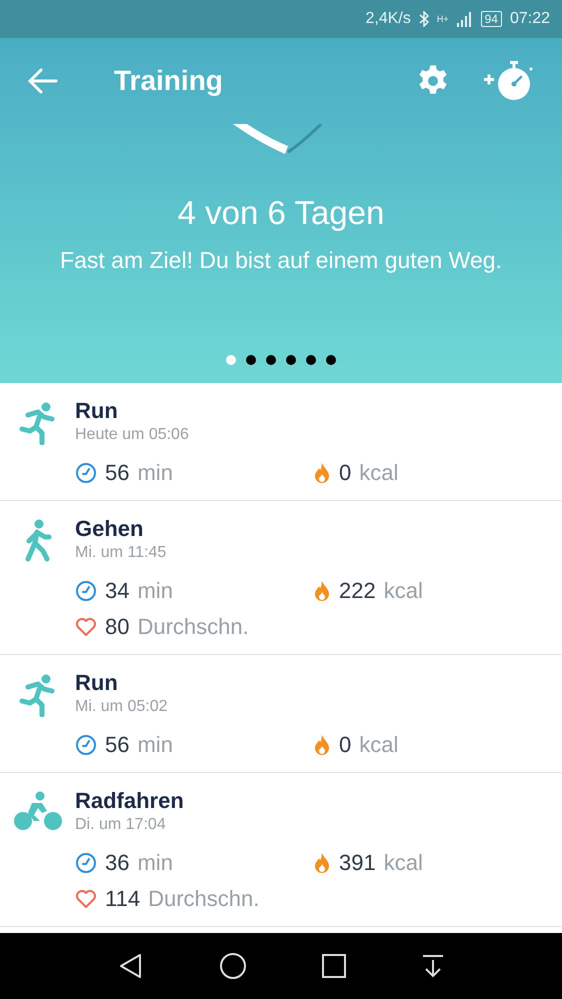 Image resolution: width=562 pixels, height=999 pixels. Describe the element at coordinates (37, 541) in the screenshot. I see `walker-icon` at that location.